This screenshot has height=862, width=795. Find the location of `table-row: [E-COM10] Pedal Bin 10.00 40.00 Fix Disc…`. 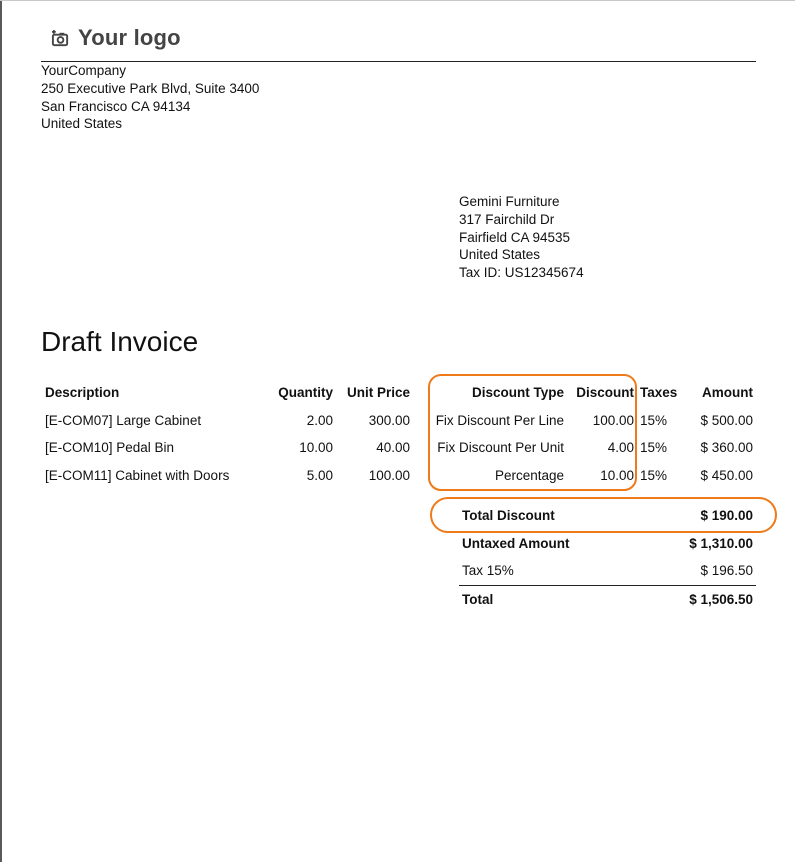

table-row: [E-COM10] Pedal Bin 10.00 40.00 Fix Disc… is located at coordinates (397, 448).